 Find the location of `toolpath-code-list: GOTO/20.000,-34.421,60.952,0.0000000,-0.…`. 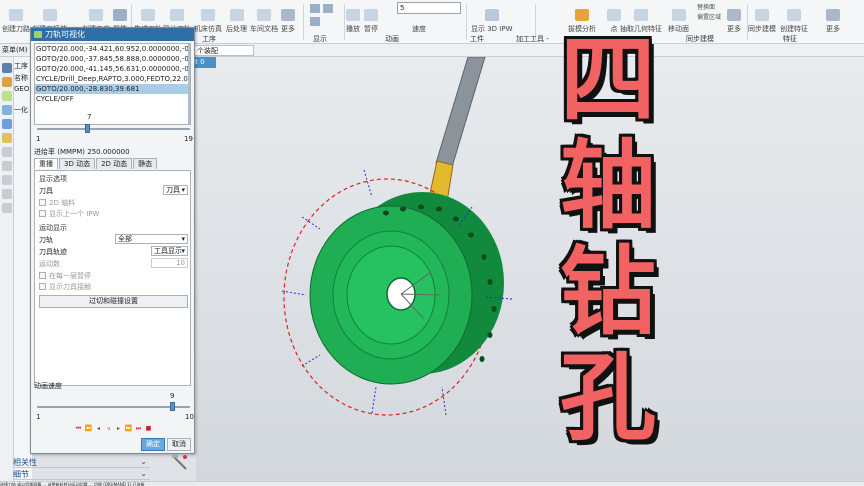

toolpath-code-list: GOTO/20.000,-34.421,60.952,0.0000000,-0.… is located at coordinates (112, 84).